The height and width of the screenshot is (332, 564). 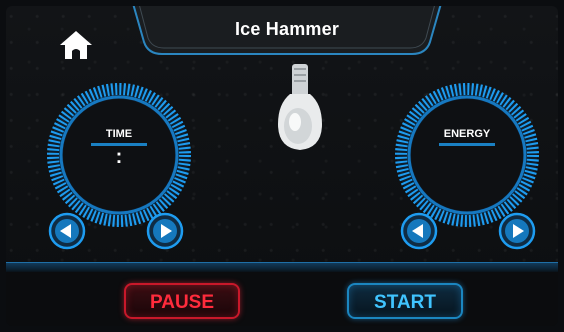 What do you see at coordinates (467, 134) in the screenshot?
I see `energy-label: ENERGY` at bounding box center [467, 134].